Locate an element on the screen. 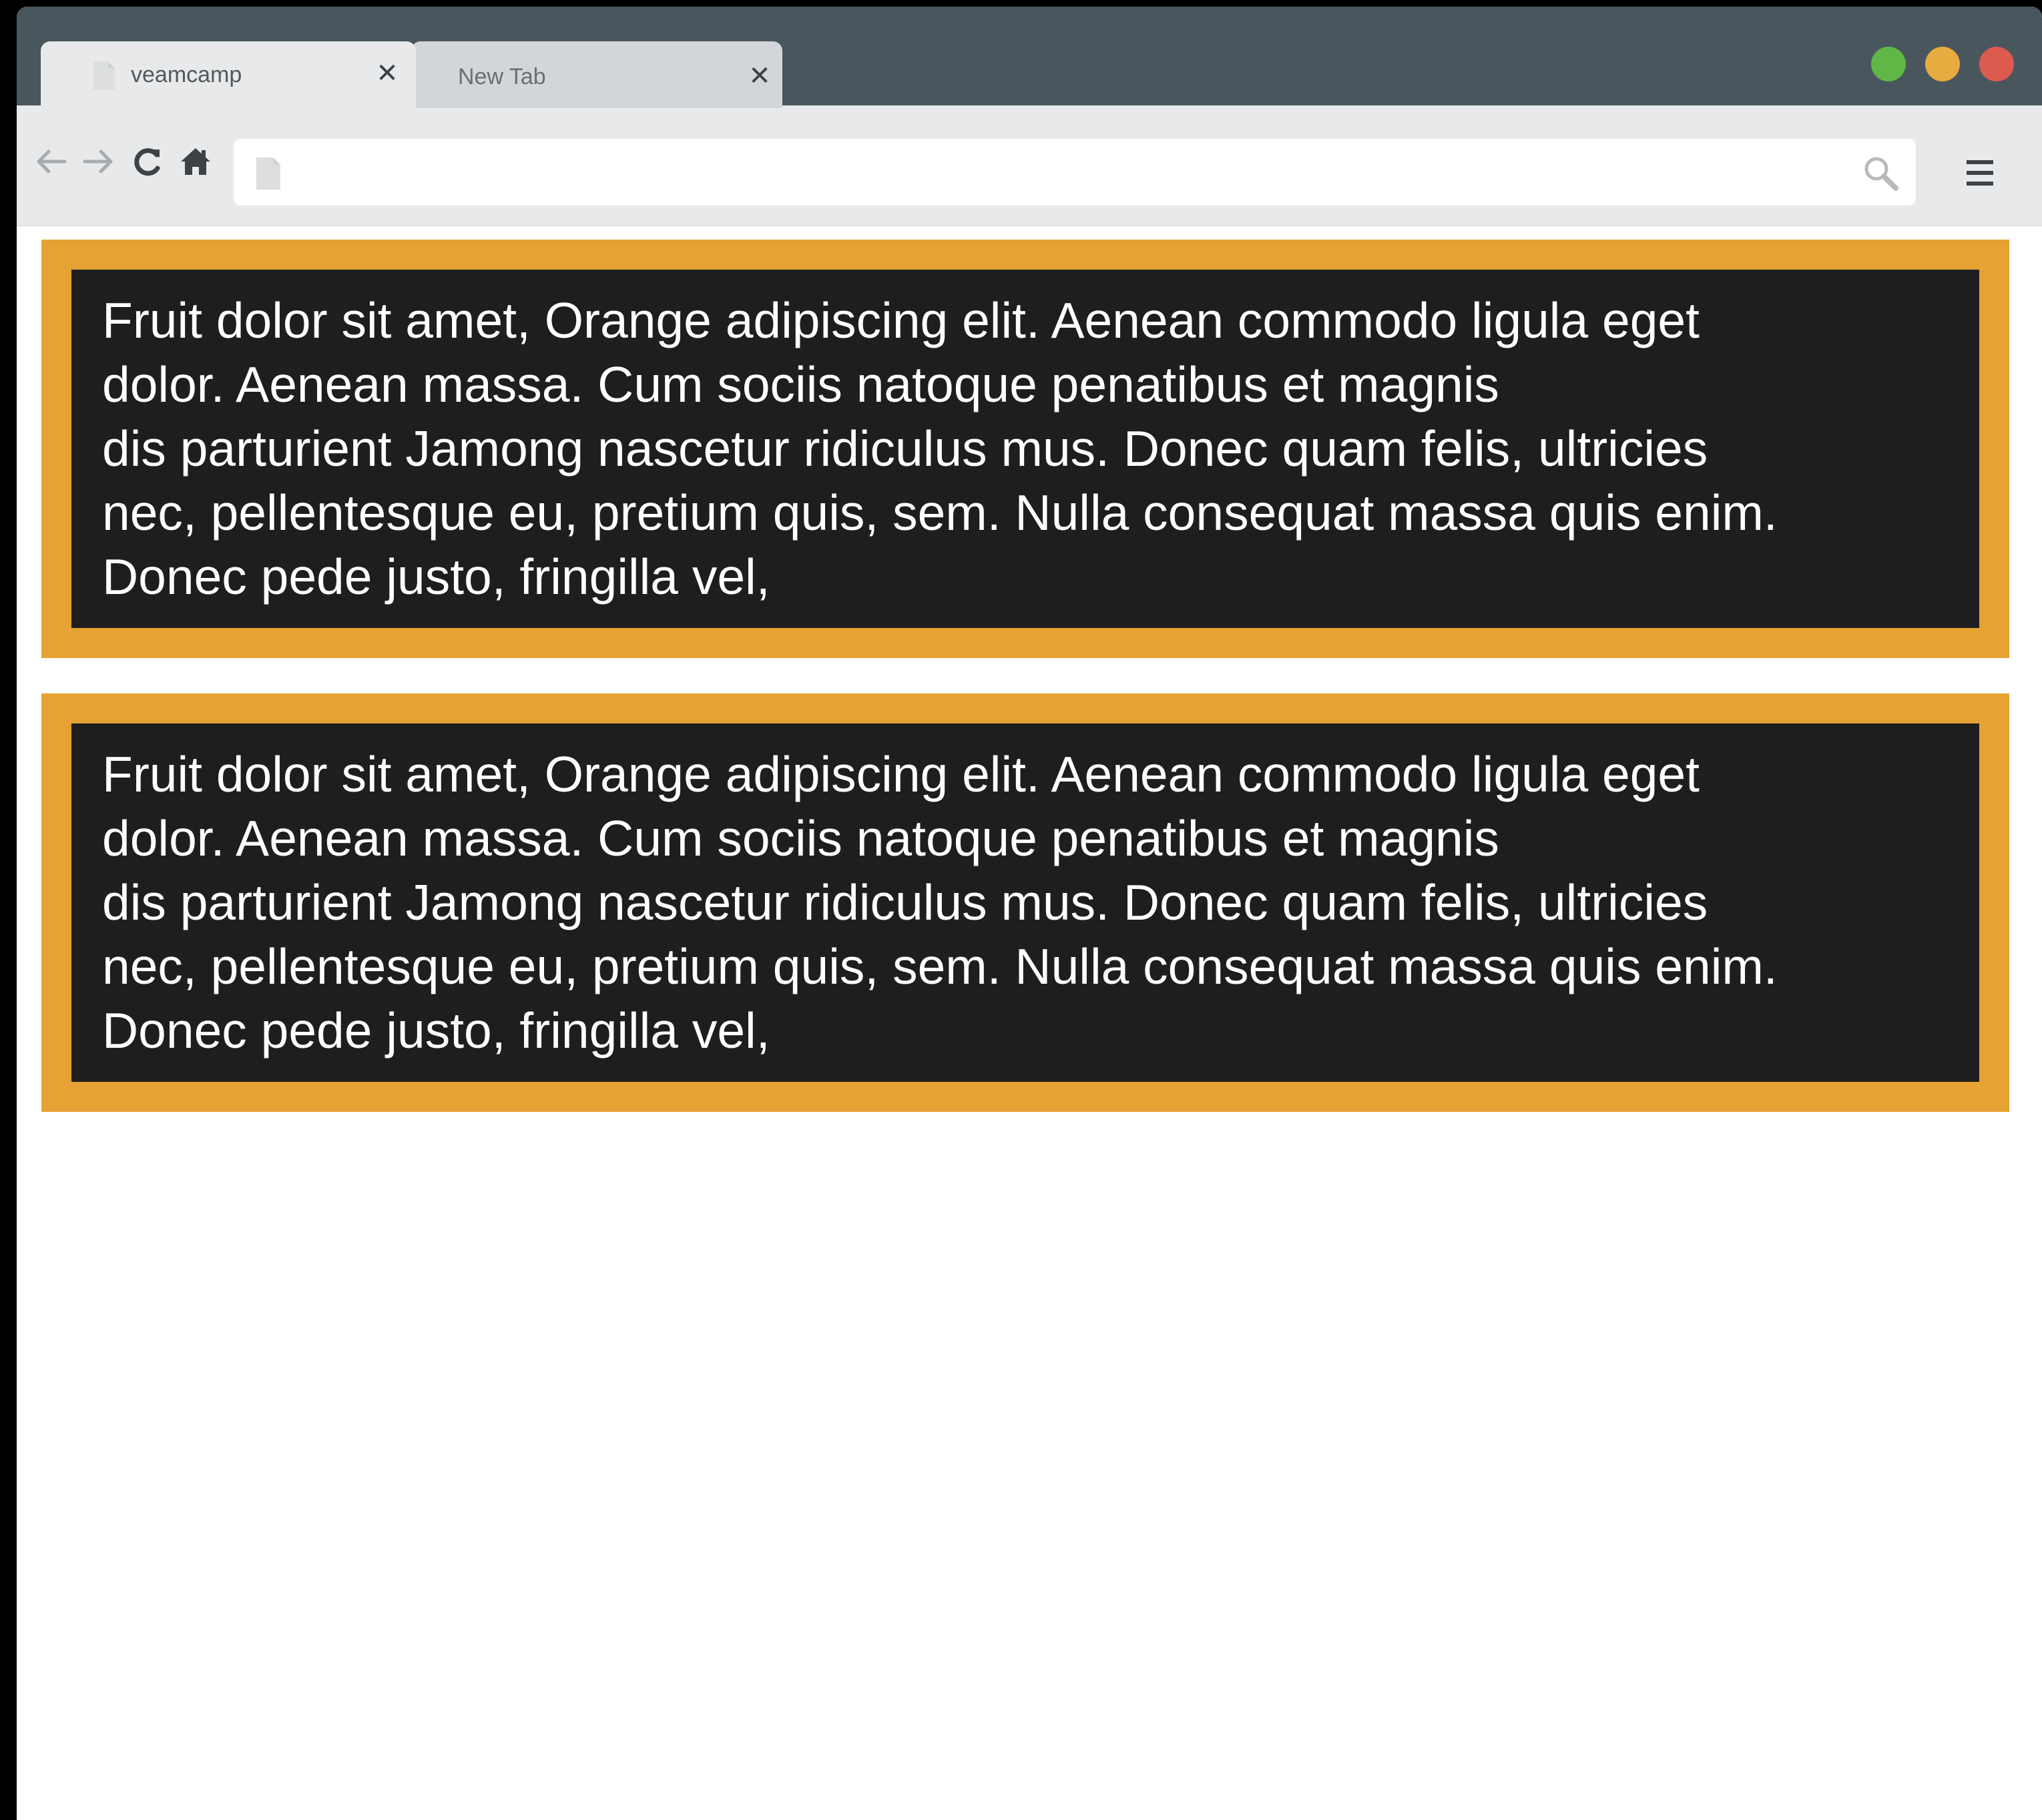 This screenshot has width=2042, height=1820. forward-arrow-icon is located at coordinates (98, 161).